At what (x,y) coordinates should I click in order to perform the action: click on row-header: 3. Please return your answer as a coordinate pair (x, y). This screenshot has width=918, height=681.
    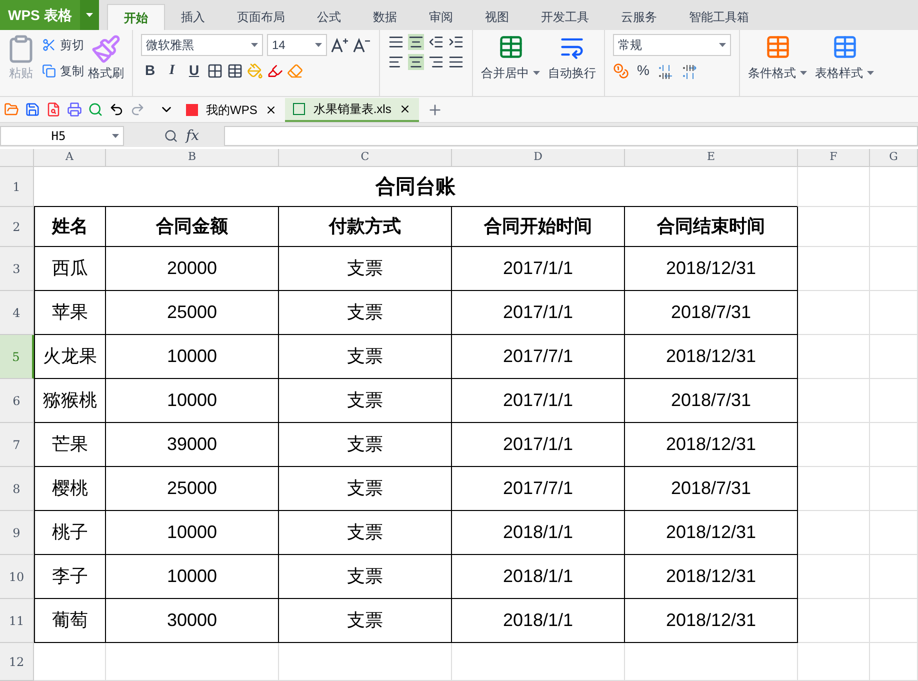
    Looking at the image, I should click on (17, 269).